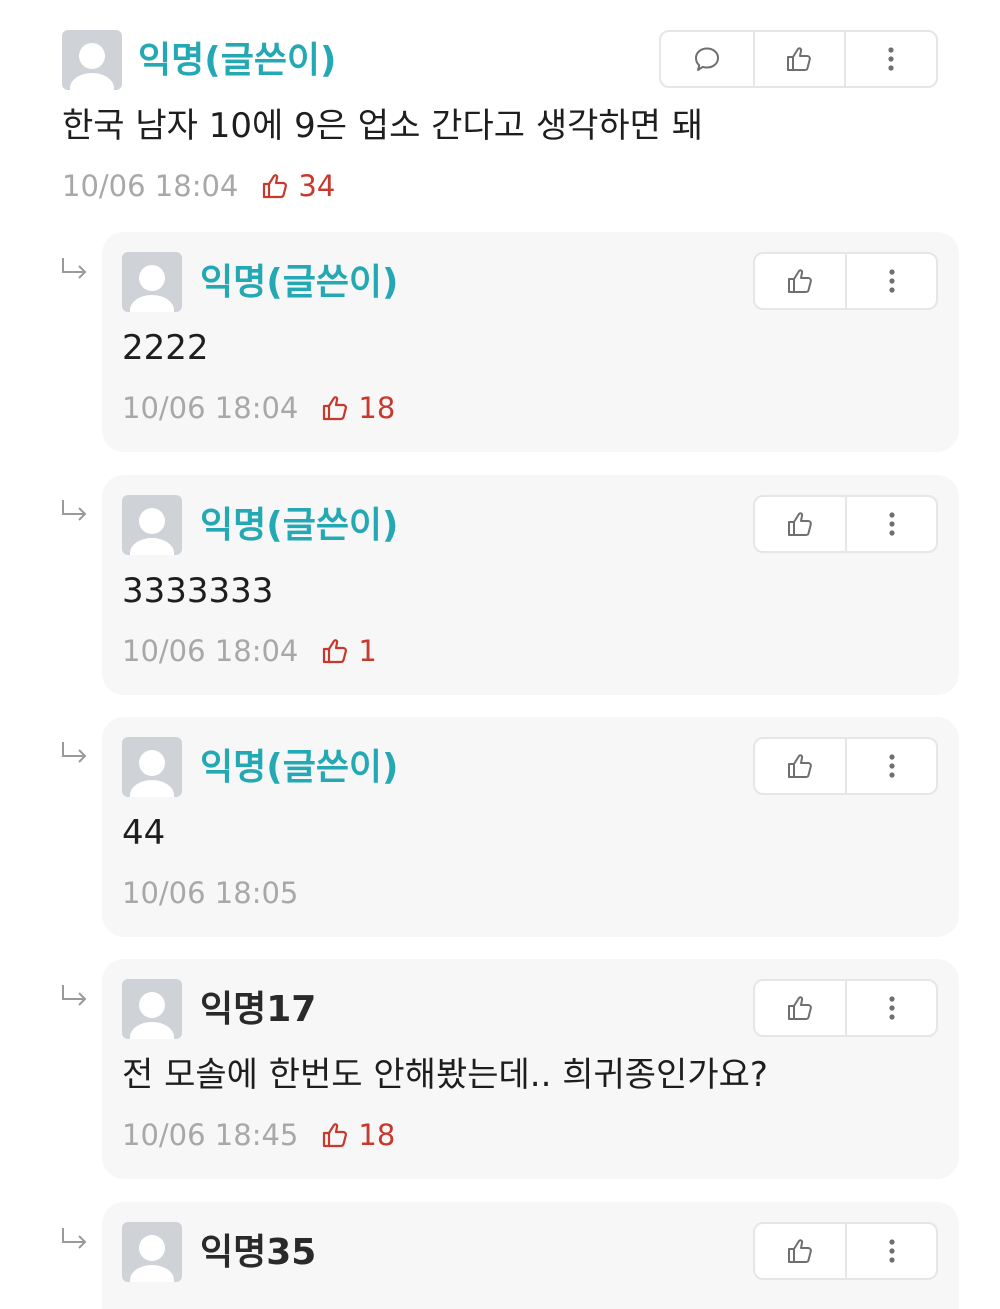 The width and height of the screenshot is (1000, 1309). I want to click on comment-time: 10/06 18:05, so click(210, 893).